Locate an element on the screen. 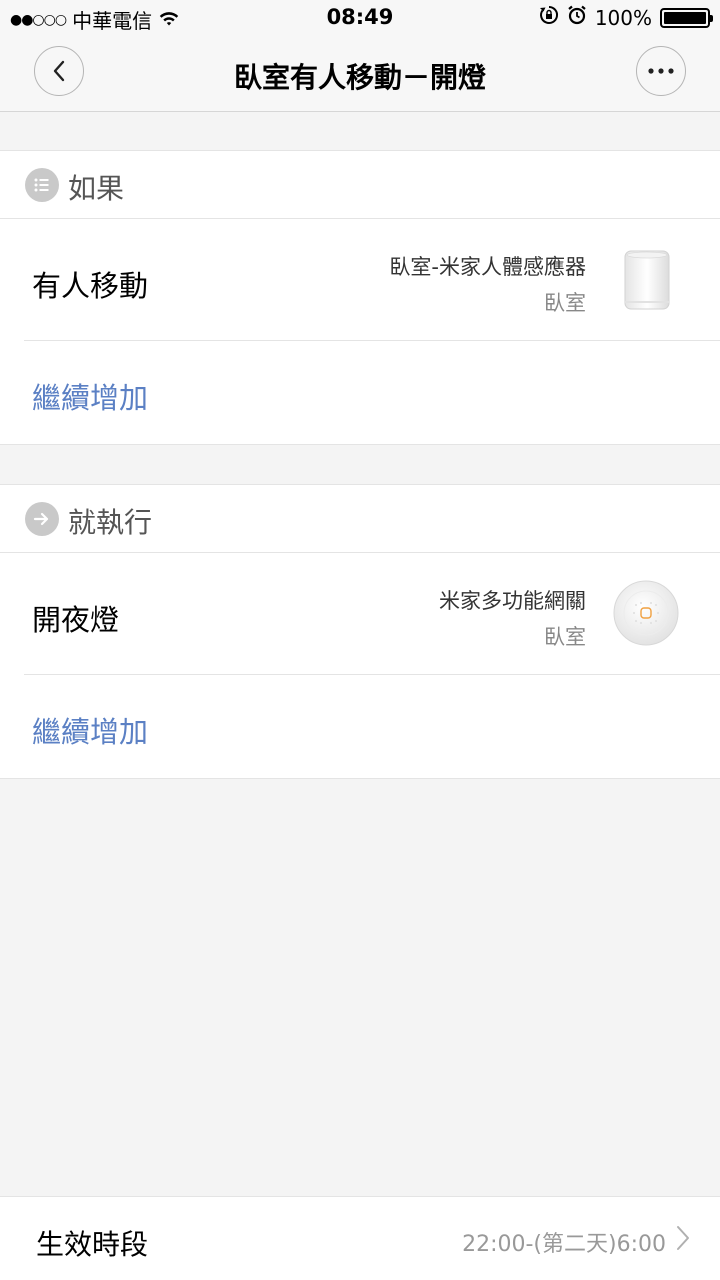 The image size is (720, 1280). battery-fill is located at coordinates (685, 17).